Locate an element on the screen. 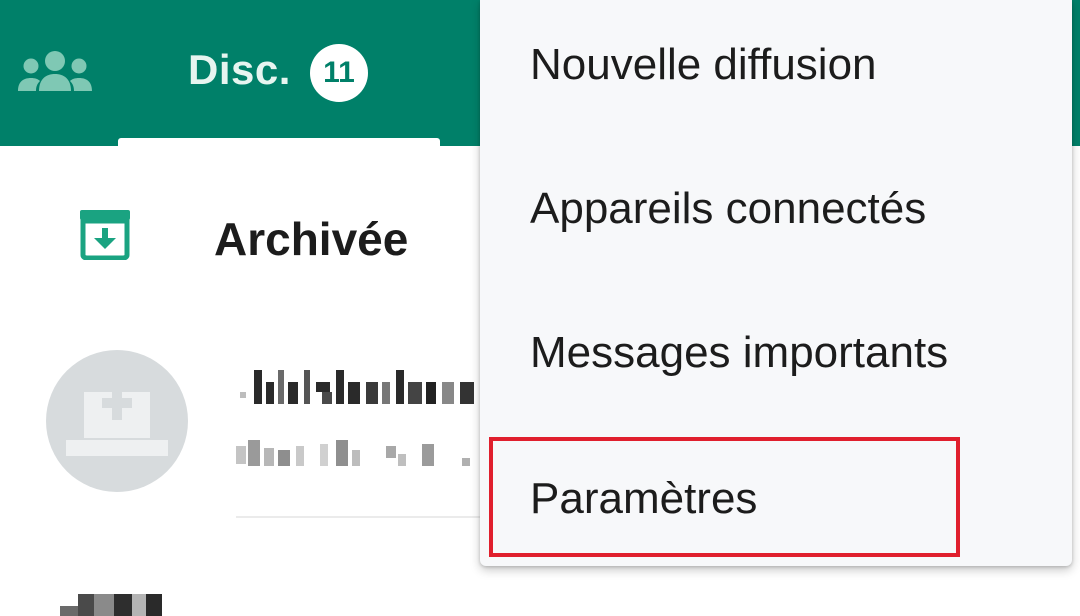 This screenshot has height=616, width=1080. menu-item-label: Messages importants is located at coordinates (739, 352).